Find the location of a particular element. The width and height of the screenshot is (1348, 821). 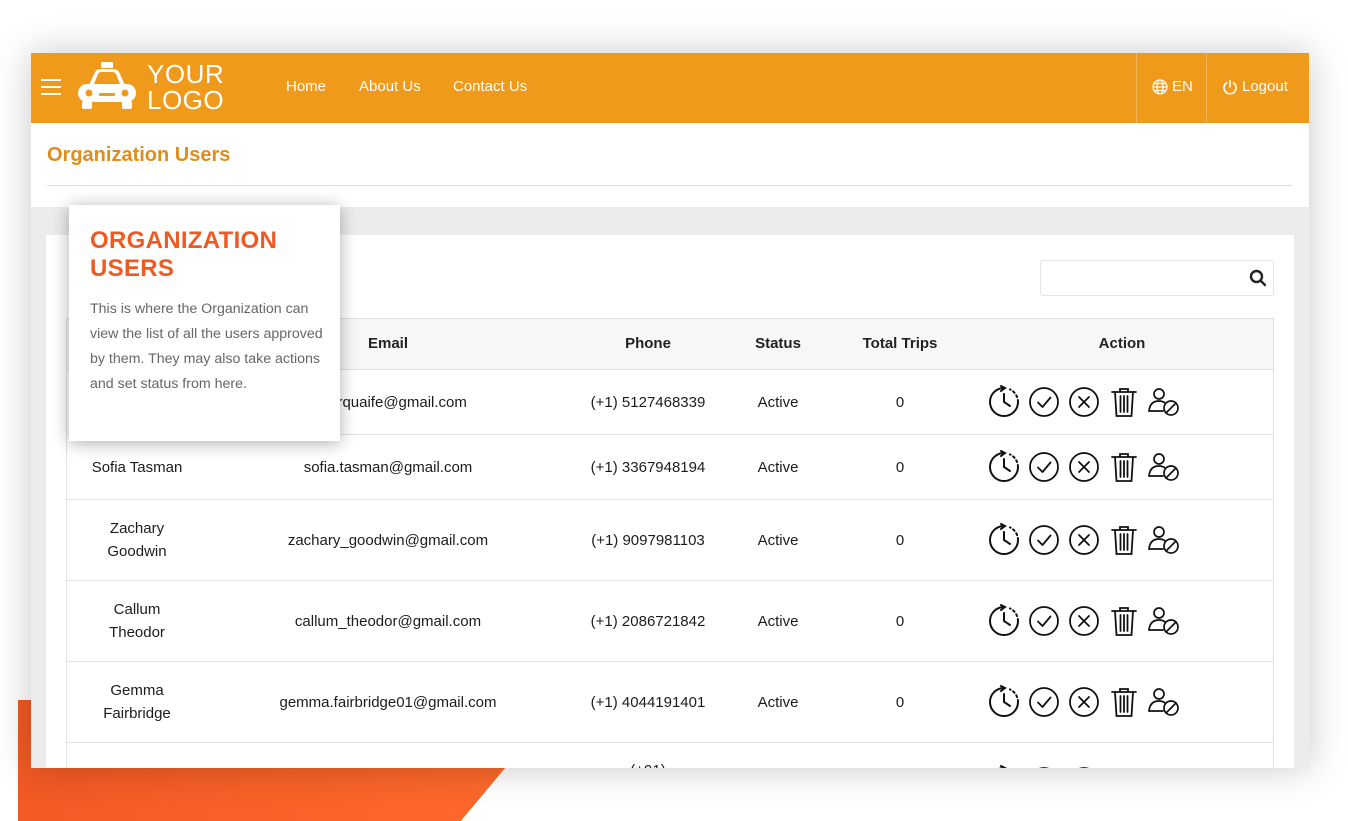

cell-email: sofia.tasman@gmail.com is located at coordinates (388, 467).